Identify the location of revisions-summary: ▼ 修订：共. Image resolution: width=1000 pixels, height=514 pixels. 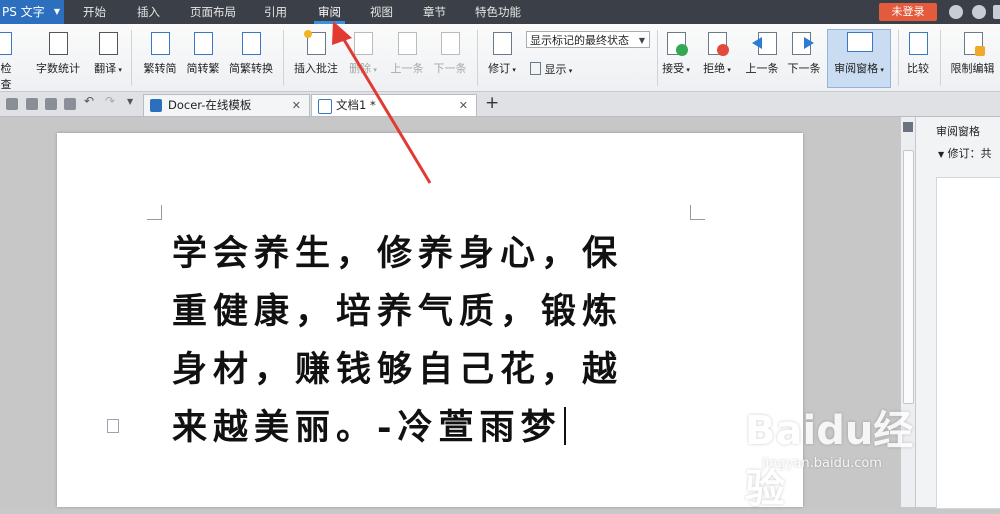
(965, 153).